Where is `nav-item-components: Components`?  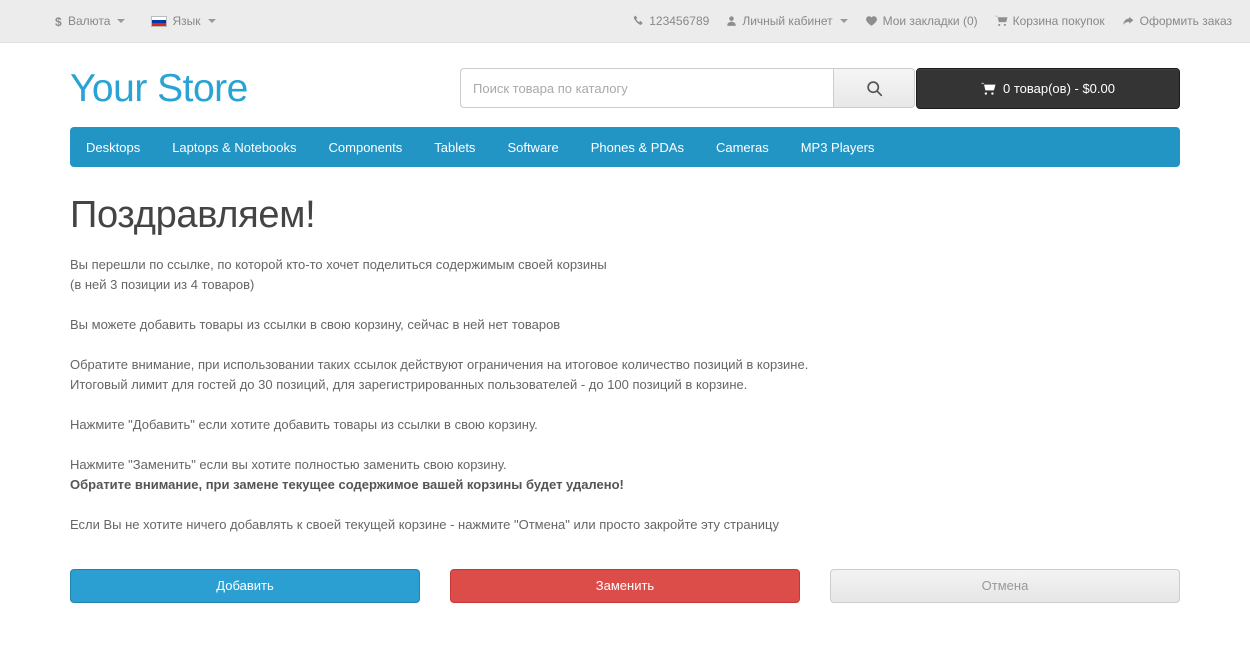
nav-item-components: Components is located at coordinates (366, 147).